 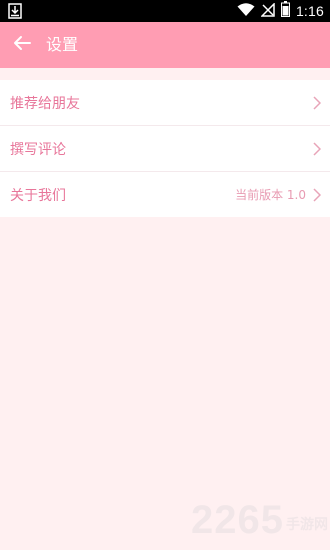 I want to click on version-text: 当前版本 1.0, so click(x=270, y=195).